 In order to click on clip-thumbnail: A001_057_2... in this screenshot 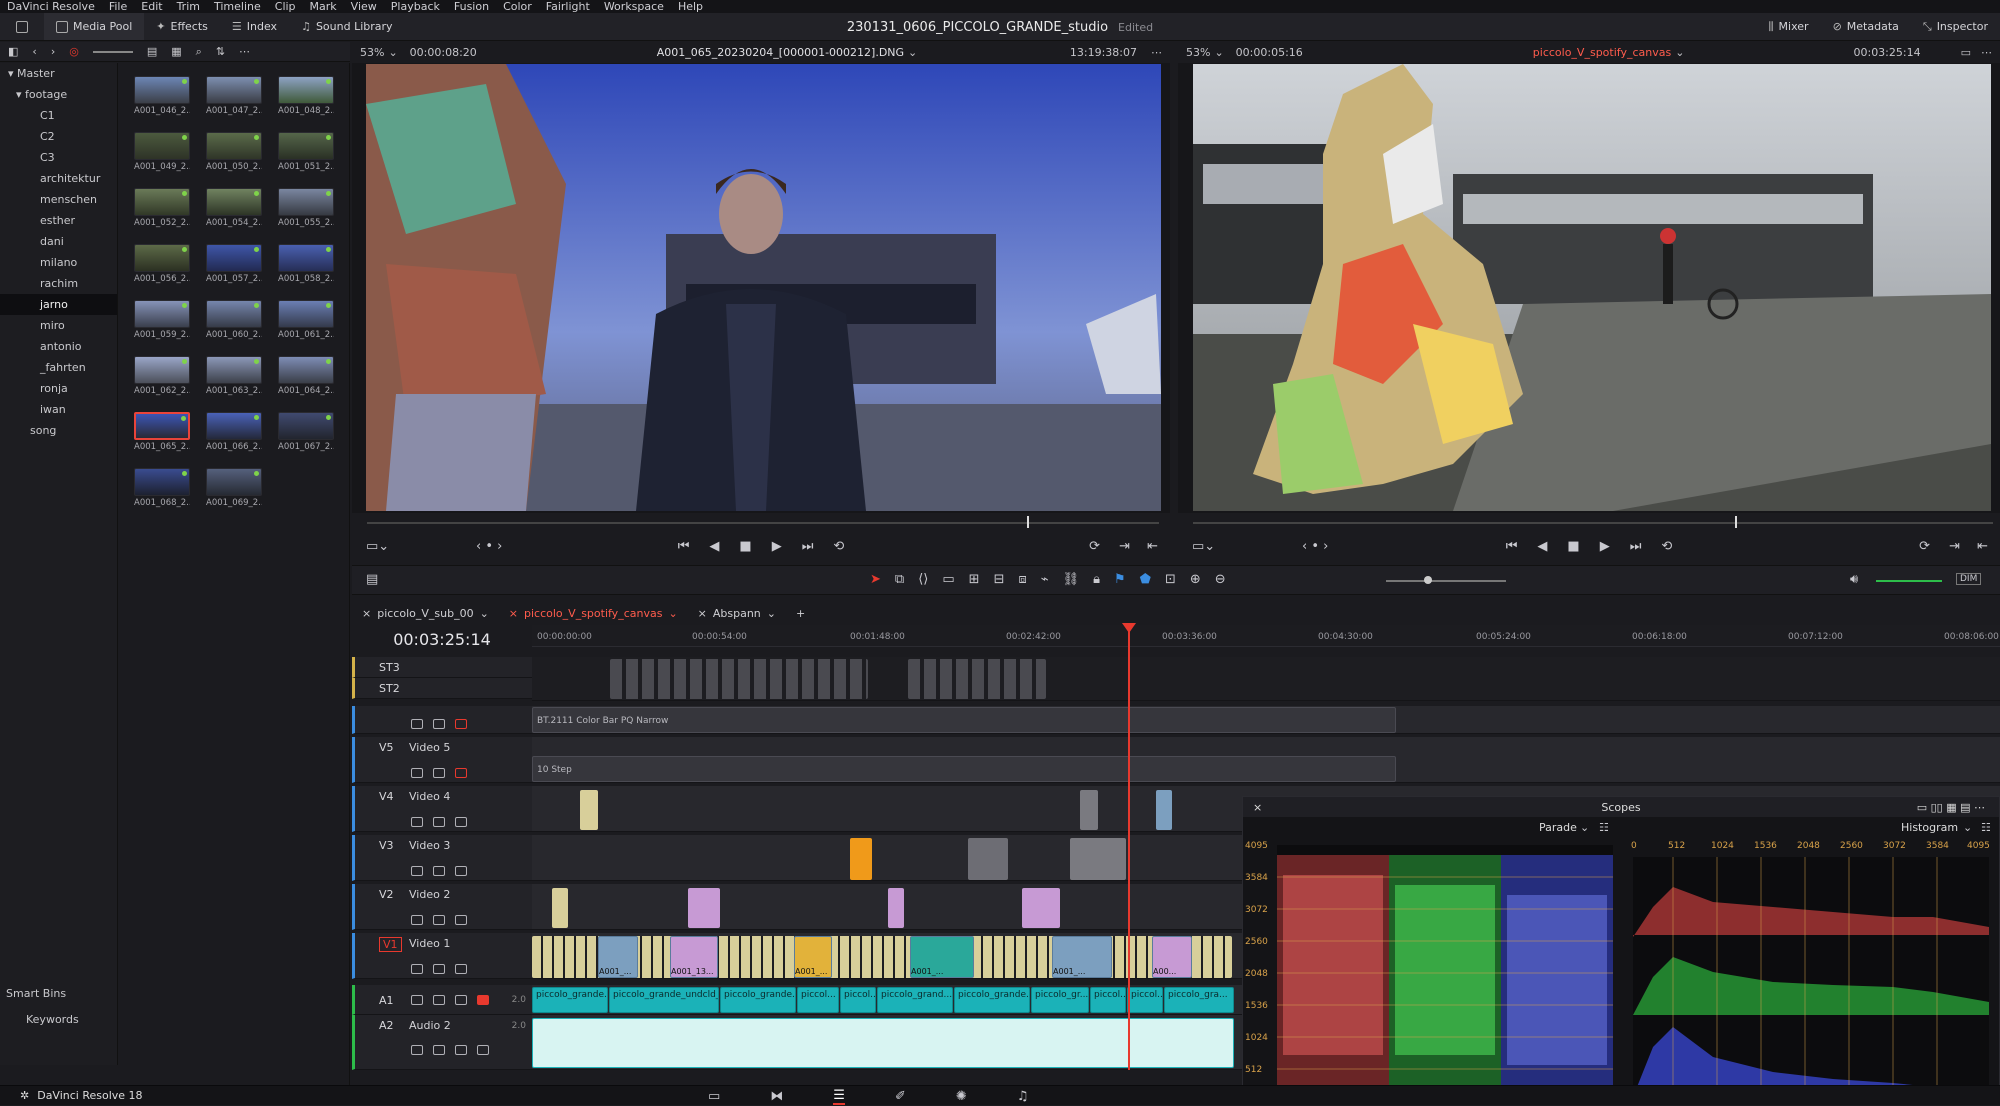, I will do `click(234, 265)`.